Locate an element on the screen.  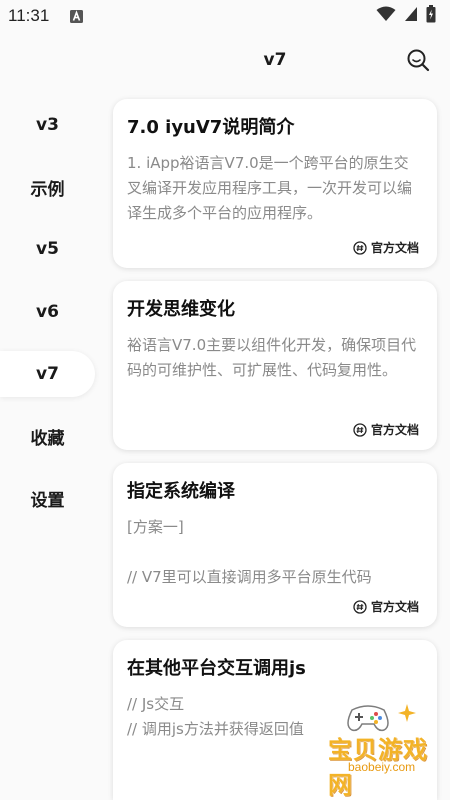
sidebar-item-v7: v7 is located at coordinates (47, 374).